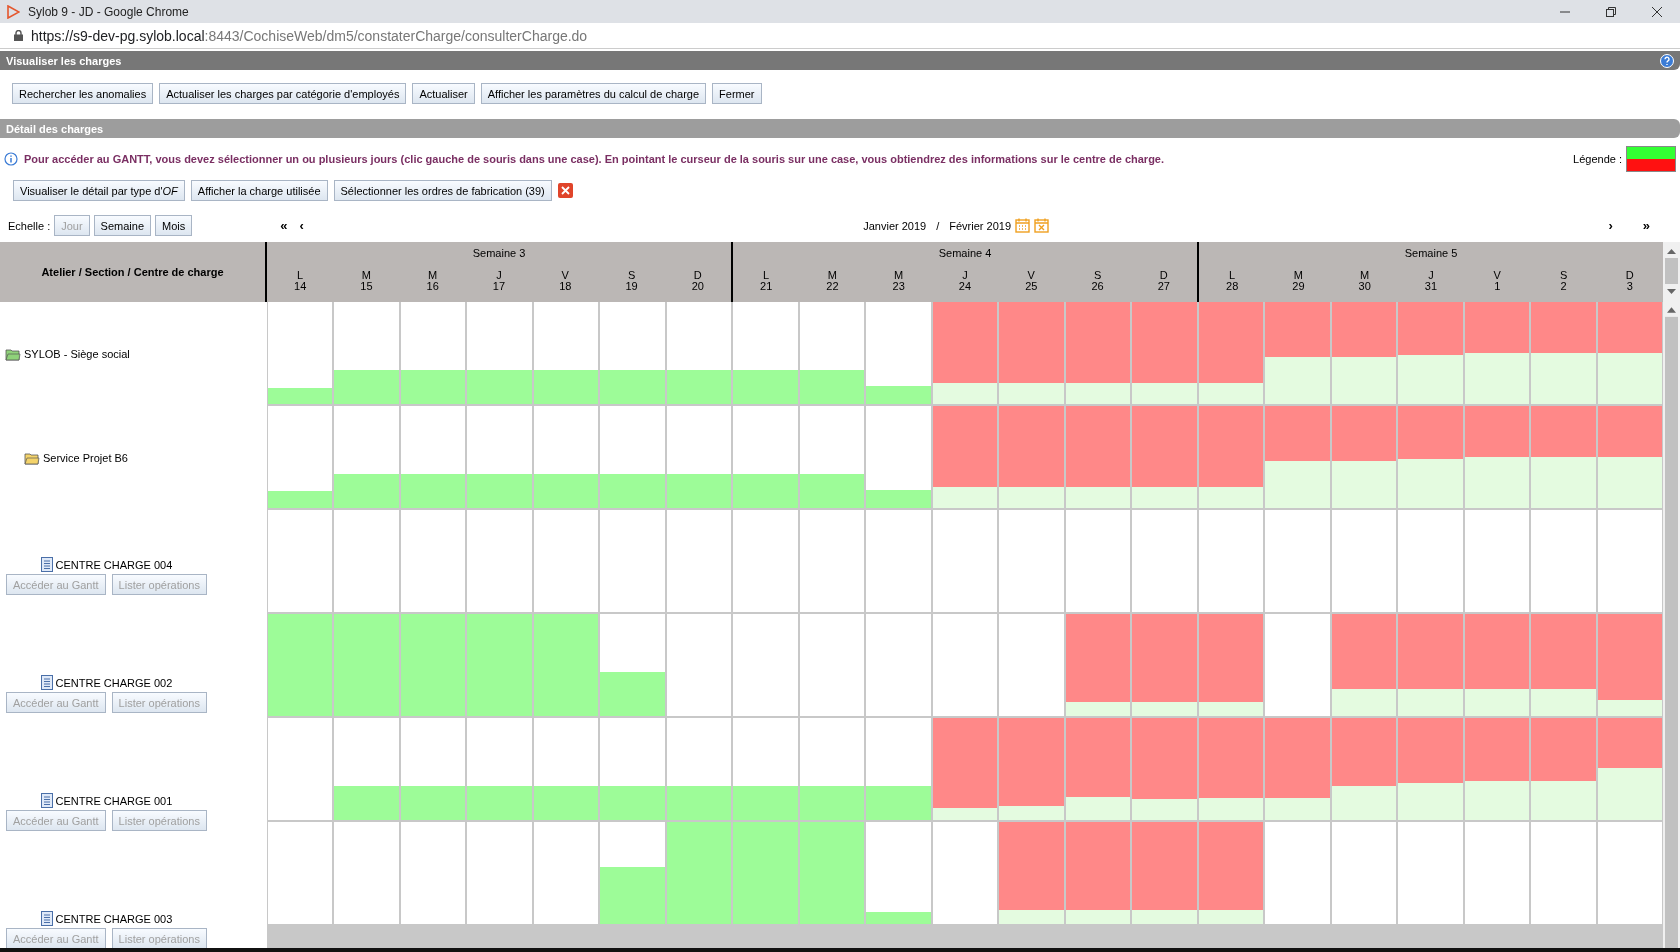 This screenshot has width=1680, height=952. I want to click on scale-button: Mois, so click(174, 225).